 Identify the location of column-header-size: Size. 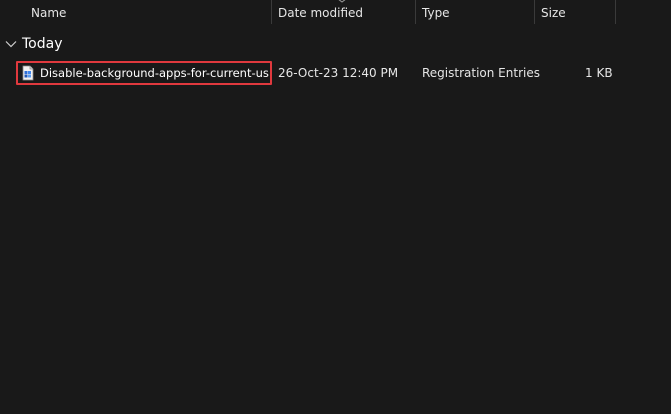
(574, 13).